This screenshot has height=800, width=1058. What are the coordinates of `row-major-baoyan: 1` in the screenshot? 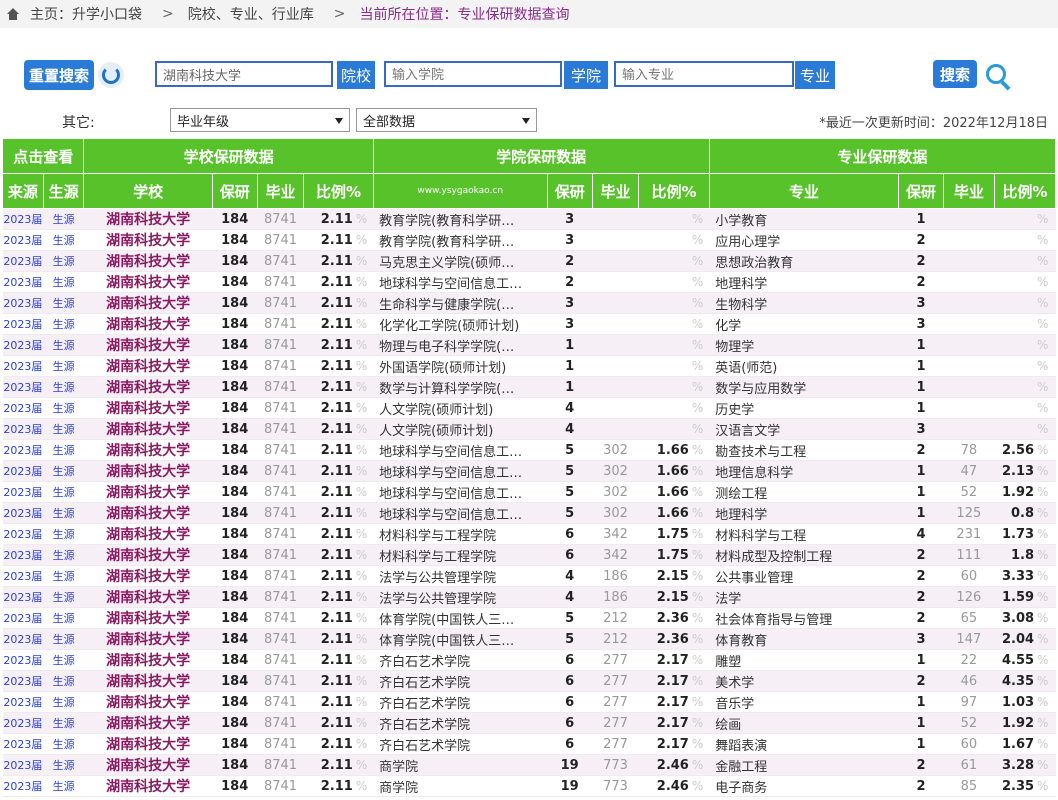 It's located at (921, 702).